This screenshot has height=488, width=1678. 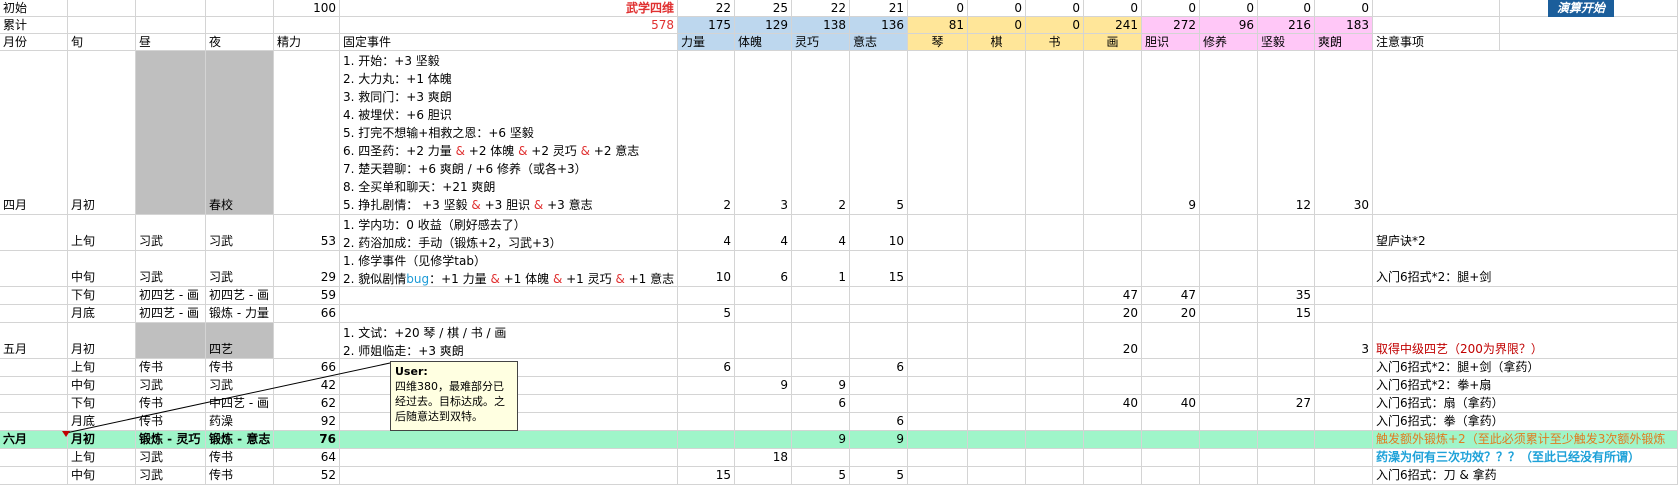 What do you see at coordinates (1581, 8) in the screenshot?
I see `calculate-start-button: 演算开始` at bounding box center [1581, 8].